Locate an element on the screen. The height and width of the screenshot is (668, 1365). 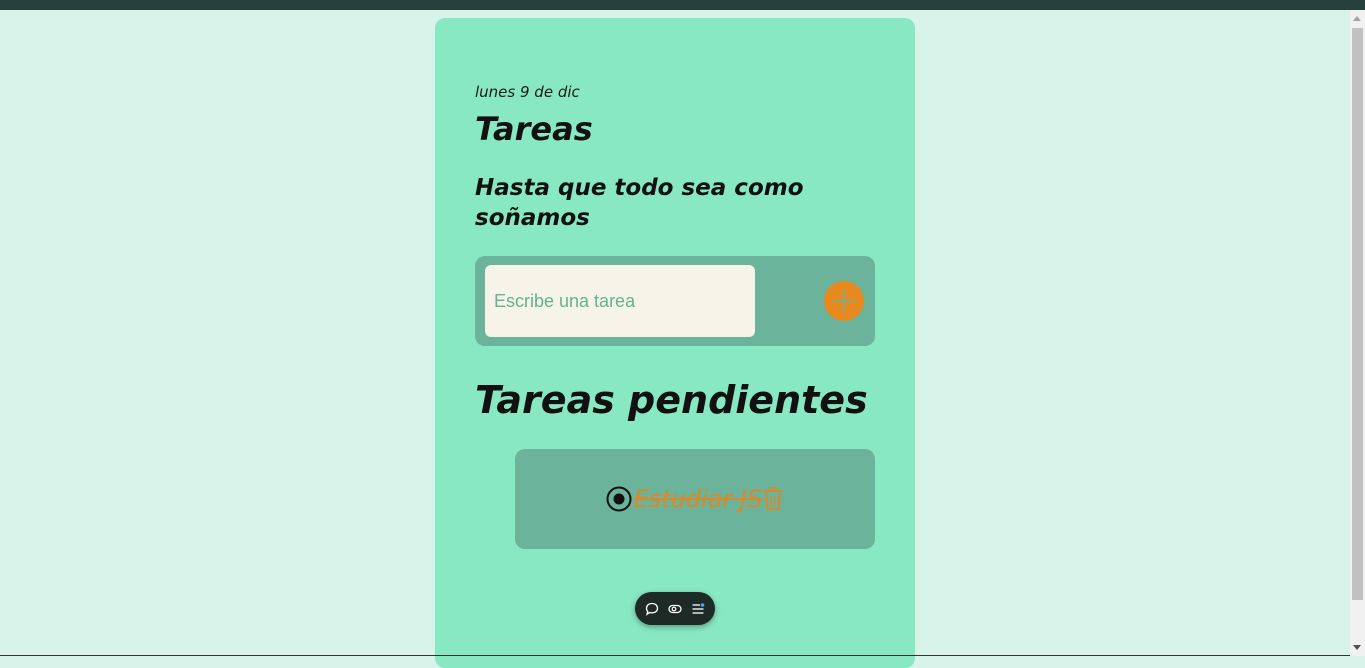
comment-icon is located at coordinates (652, 609).